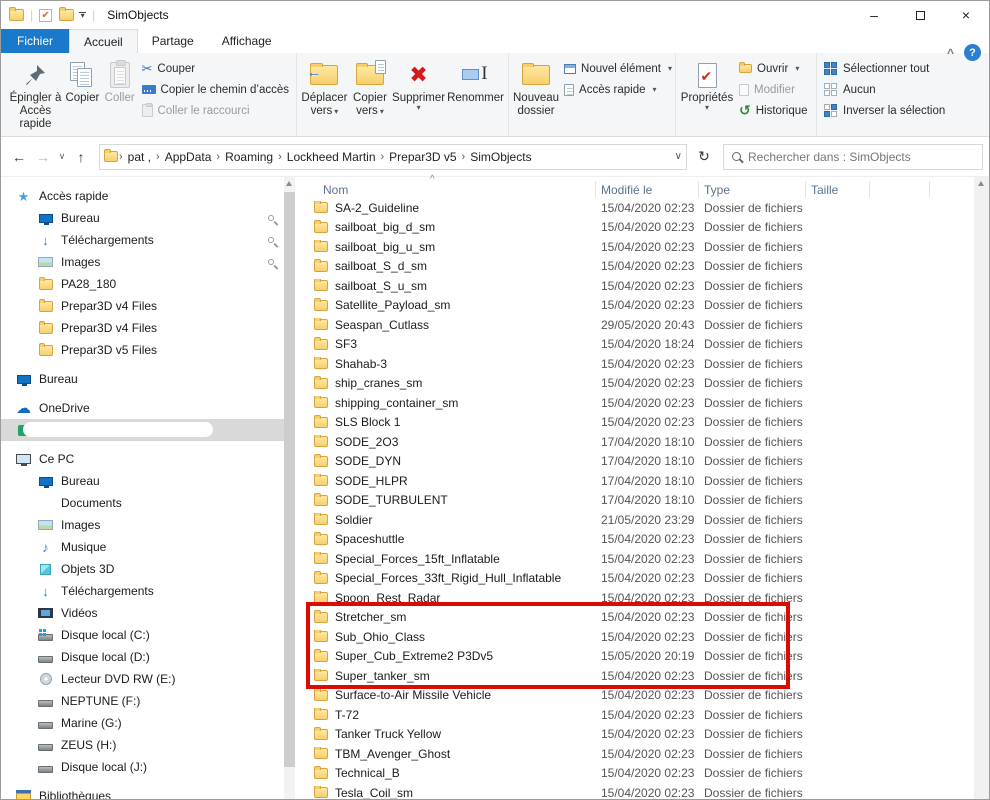  What do you see at coordinates (142, 569) in the screenshot?
I see `sidebar-item-objets-3d: Objets 3D` at bounding box center [142, 569].